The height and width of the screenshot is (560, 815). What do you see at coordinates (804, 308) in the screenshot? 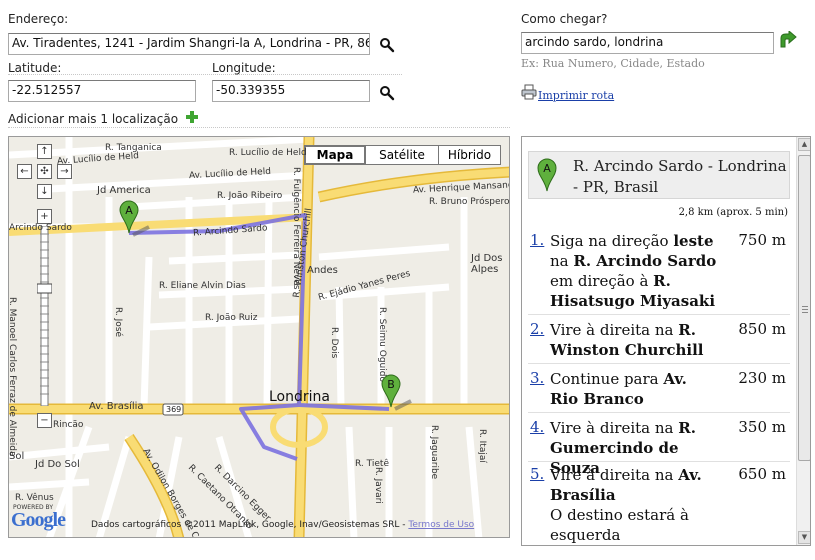
I see `scrollbar-thumb` at bounding box center [804, 308].